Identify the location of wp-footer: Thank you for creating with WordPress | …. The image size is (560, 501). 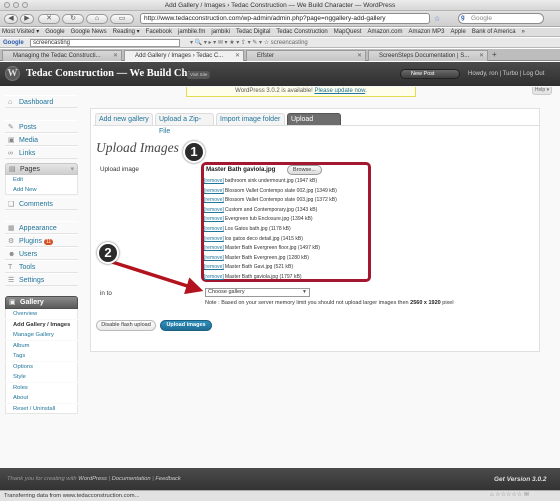
(280, 479).